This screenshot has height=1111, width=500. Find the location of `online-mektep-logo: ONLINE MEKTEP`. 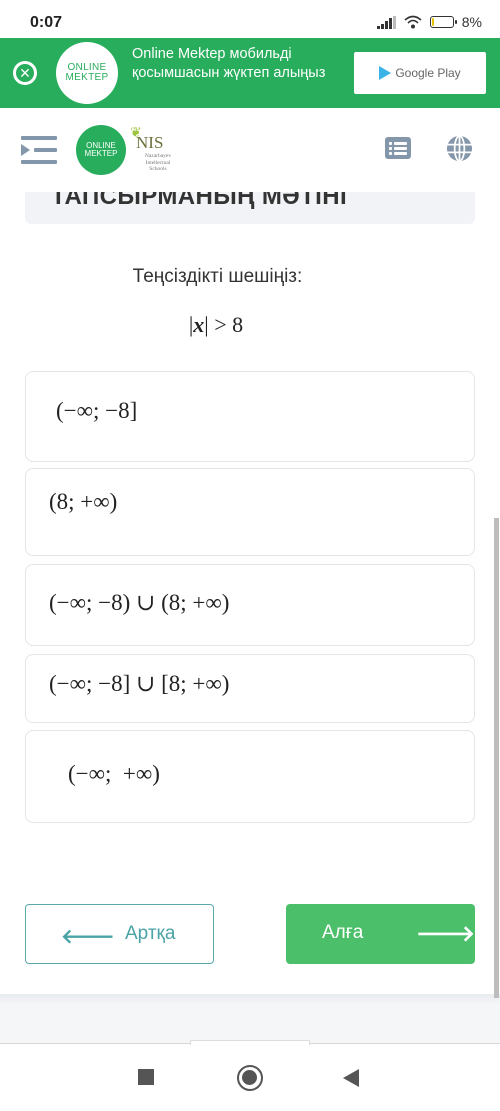

online-mektep-logo: ONLINE MEKTEP is located at coordinates (101, 150).